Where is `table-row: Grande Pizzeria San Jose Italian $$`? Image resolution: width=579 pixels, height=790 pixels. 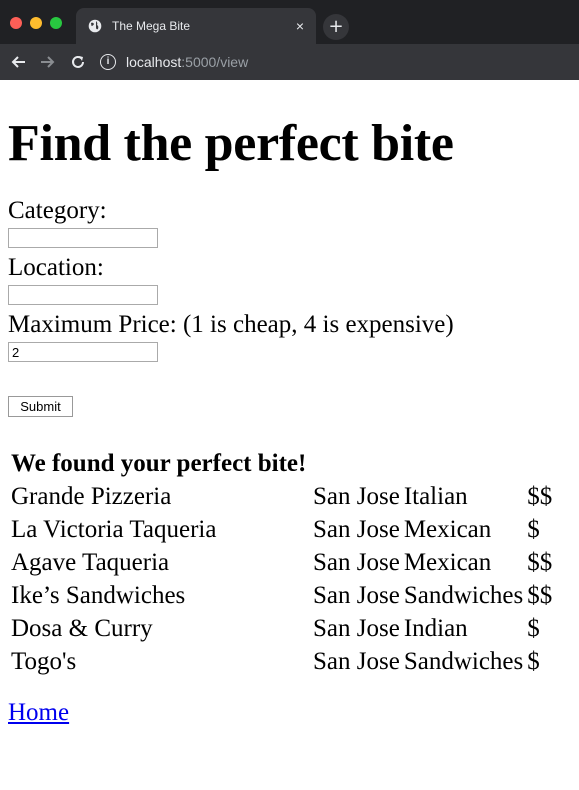
table-row: Grande Pizzeria San Jose Italian $$ is located at coordinates (281, 496).